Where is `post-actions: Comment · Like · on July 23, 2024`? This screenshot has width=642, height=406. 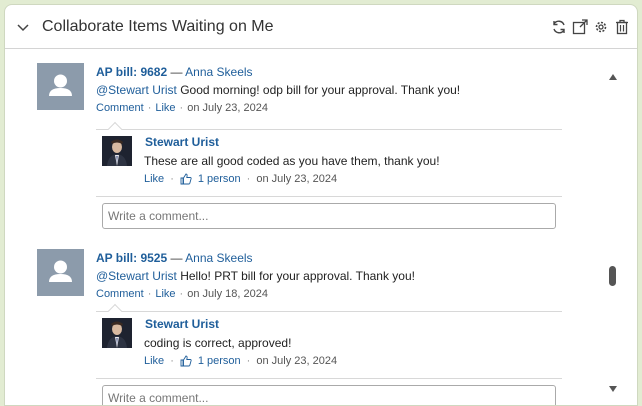
post-actions: Comment · Like · on July 23, 2024 is located at coordinates (182, 108).